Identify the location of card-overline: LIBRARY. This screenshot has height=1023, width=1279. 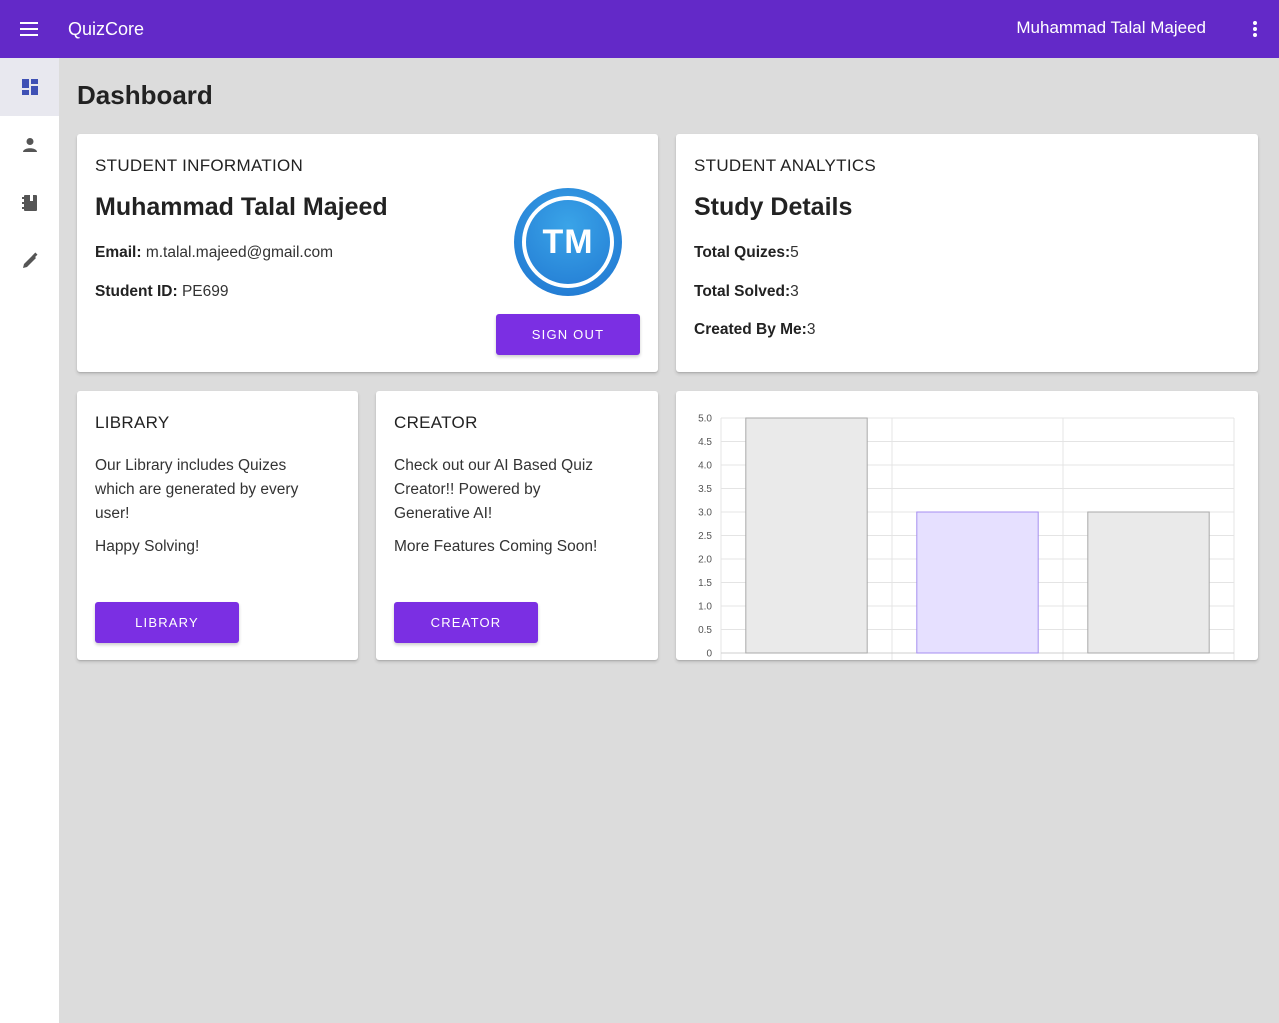
(132, 422).